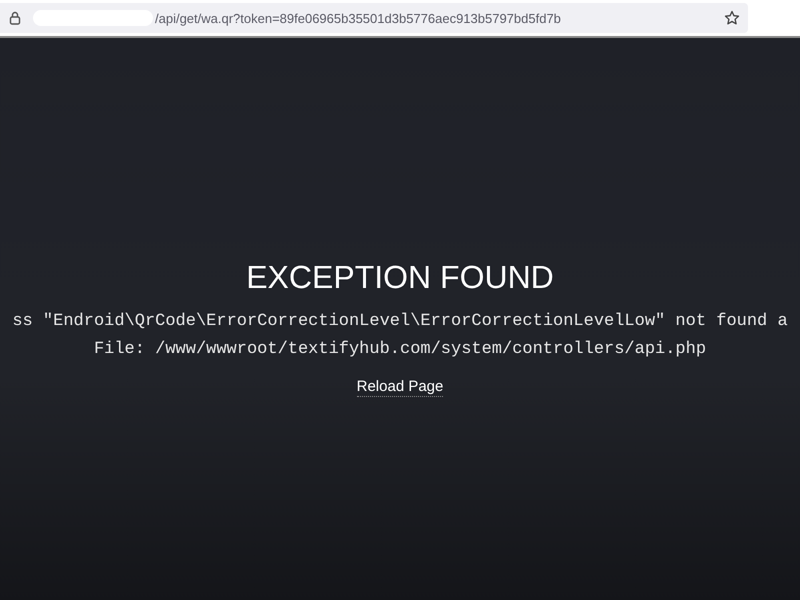  Describe the element at coordinates (400, 322) in the screenshot. I see `error-message: ss "Endroid\QrCode\ErrorCorrectionLevel\ErrorCorrectionLevelLow" not found a` at that location.